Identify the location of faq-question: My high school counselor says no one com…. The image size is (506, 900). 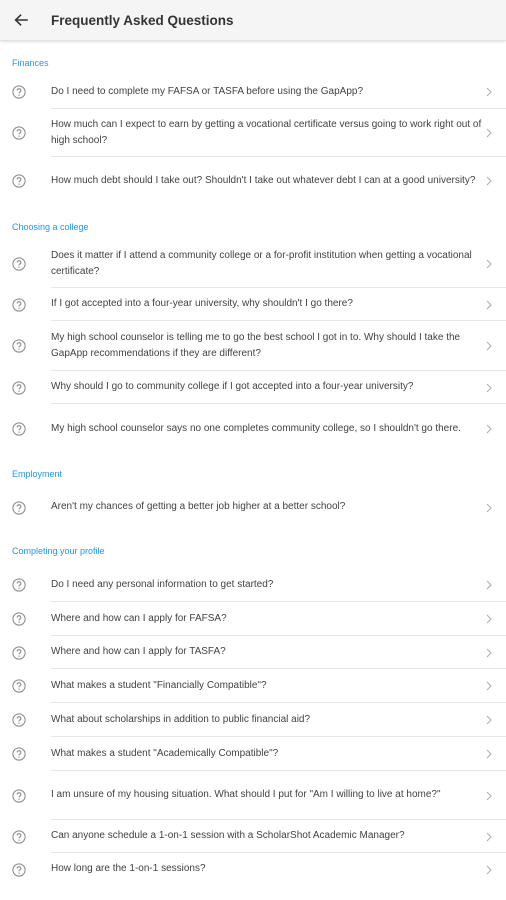
(256, 428).